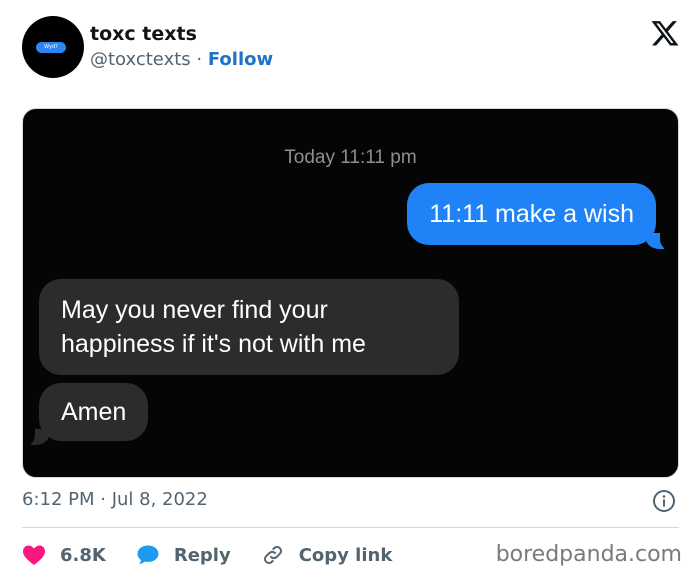 The width and height of the screenshot is (700, 581). I want to click on avatar-bubble: Wyd?, so click(51, 47).